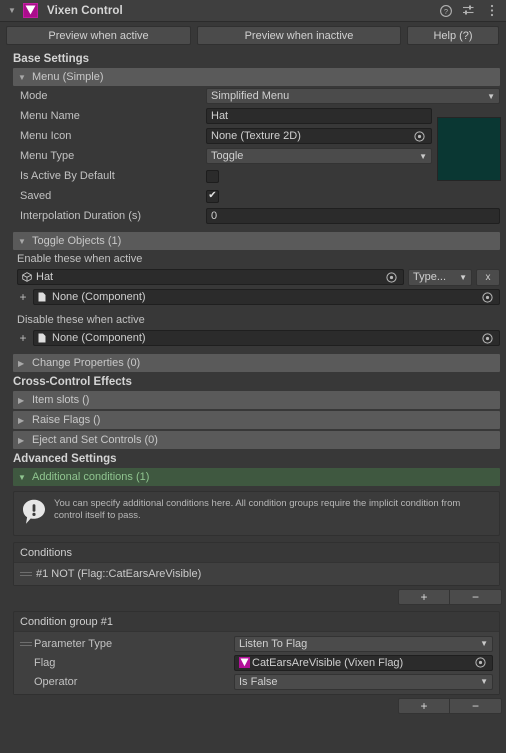 The height and width of the screenshot is (753, 506). What do you see at coordinates (299, 35) in the screenshot?
I see `preview-when-inactive-button: Preview when inactive` at bounding box center [299, 35].